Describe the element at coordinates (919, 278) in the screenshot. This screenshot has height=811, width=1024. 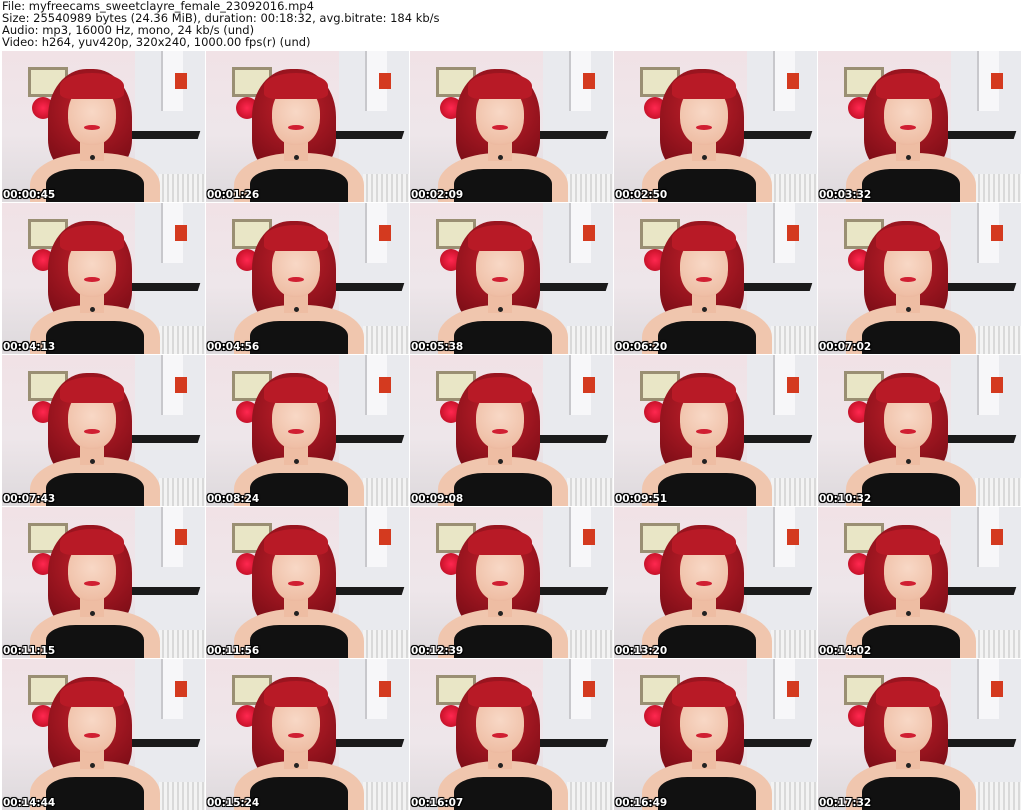
I see `video-thumbnail: 00:07:02` at that location.